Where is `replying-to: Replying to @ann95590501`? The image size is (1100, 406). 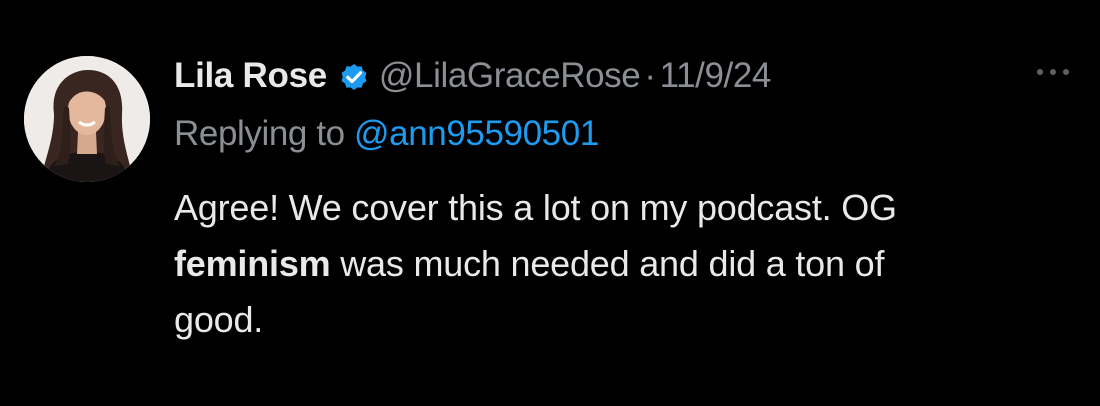 replying-to: Replying to @ann95590501 is located at coordinates (386, 134).